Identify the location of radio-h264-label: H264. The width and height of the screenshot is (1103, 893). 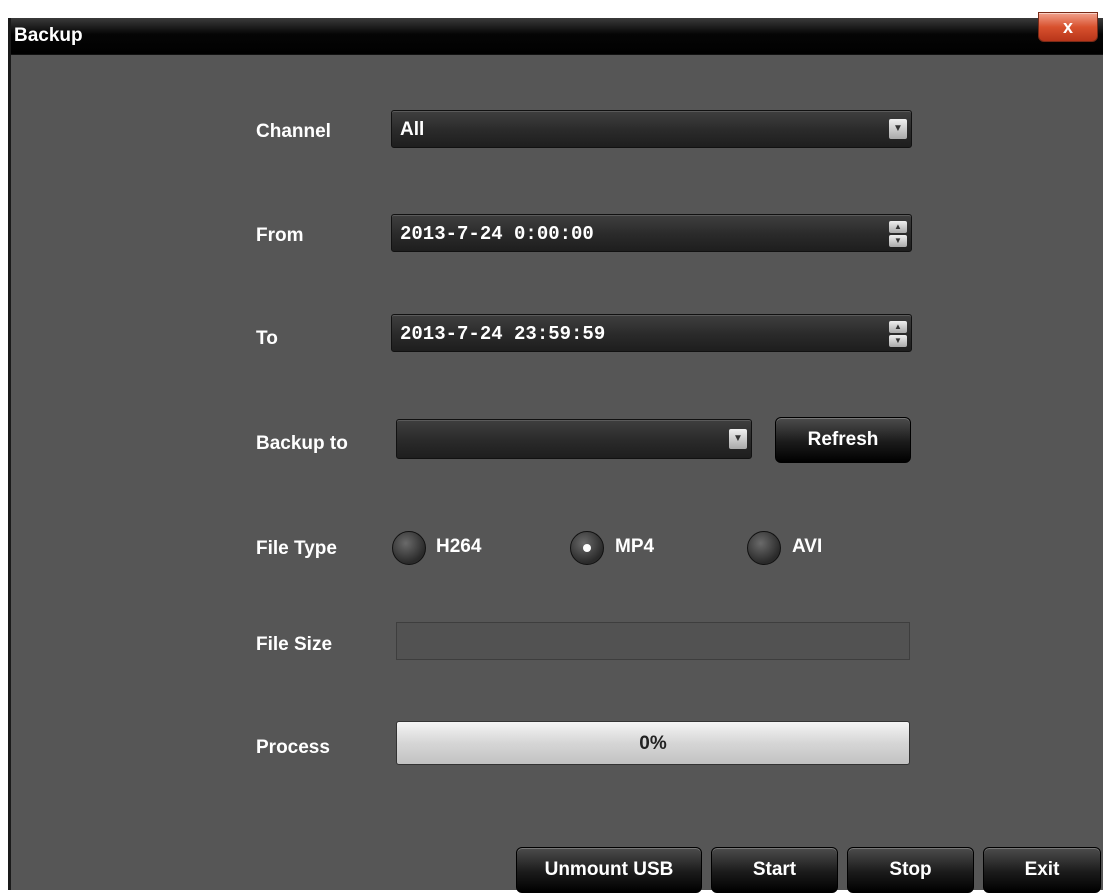
(459, 546).